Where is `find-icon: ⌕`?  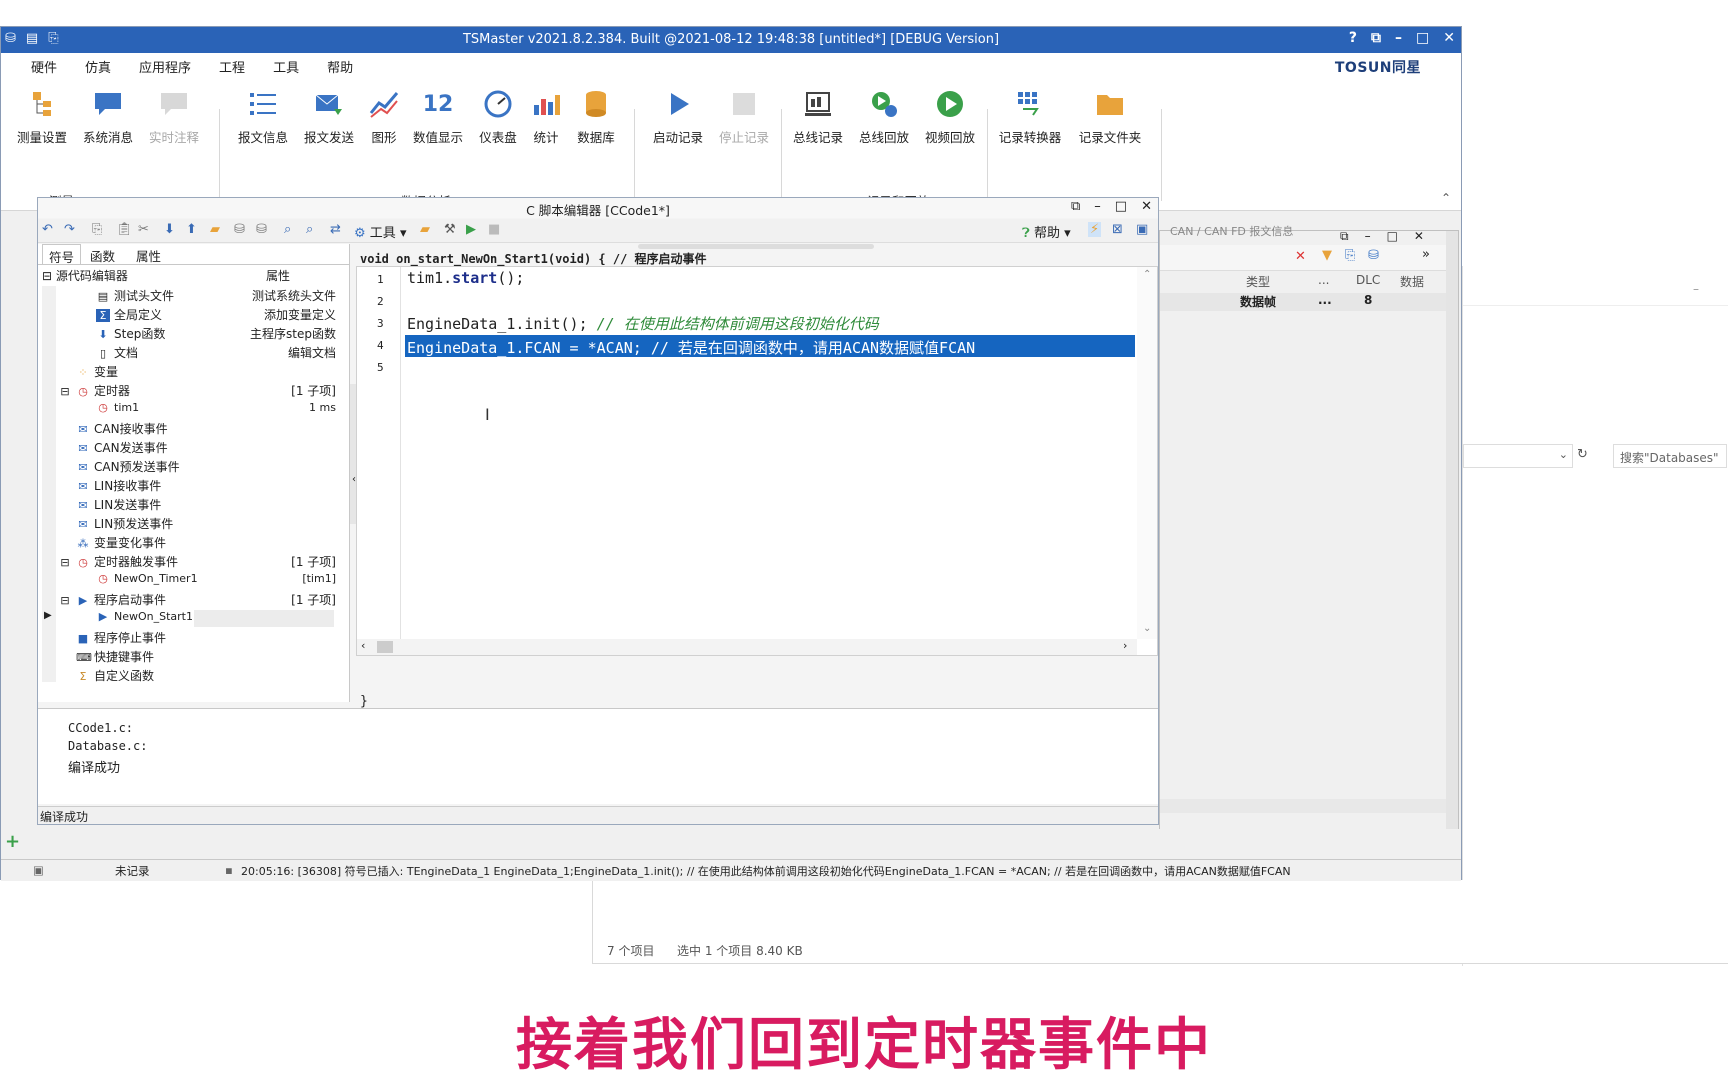
find-icon: ⌕ is located at coordinates (287, 229).